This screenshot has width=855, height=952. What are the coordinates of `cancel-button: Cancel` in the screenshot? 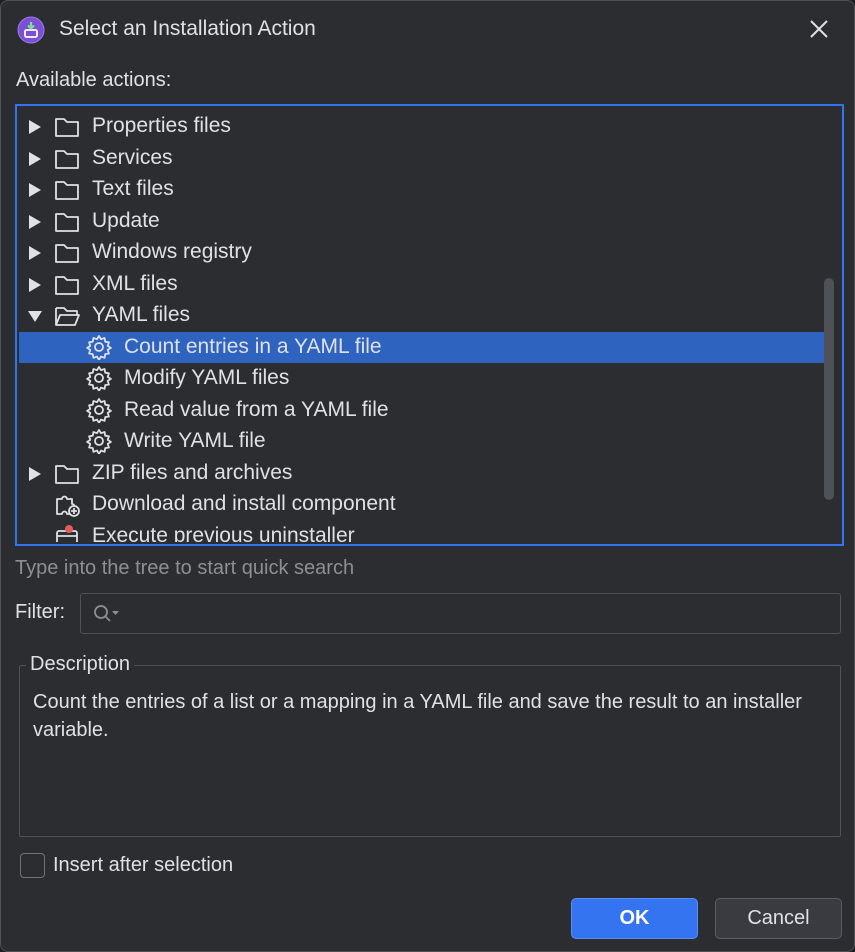 It's located at (778, 918).